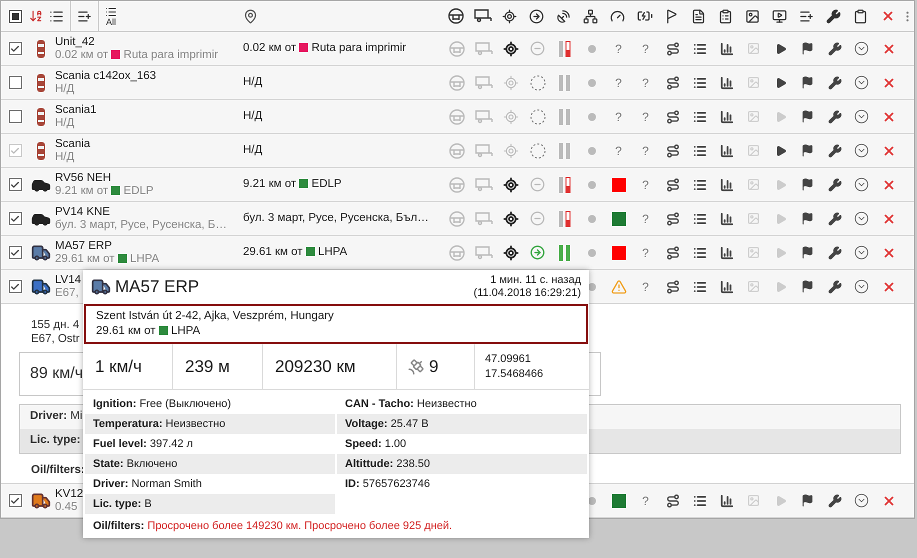 The width and height of the screenshot is (917, 558). Describe the element at coordinates (15, 16) in the screenshot. I see `select-all-checkbox` at that location.